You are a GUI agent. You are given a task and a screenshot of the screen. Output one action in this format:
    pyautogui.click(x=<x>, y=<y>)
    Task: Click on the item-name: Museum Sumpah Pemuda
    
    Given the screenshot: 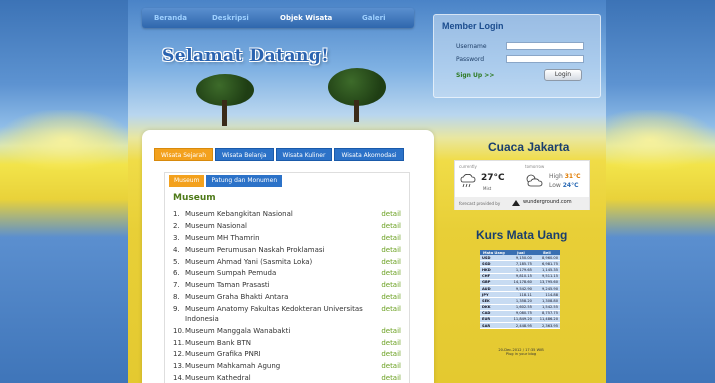 What is the action you would take?
    pyautogui.click(x=231, y=273)
    